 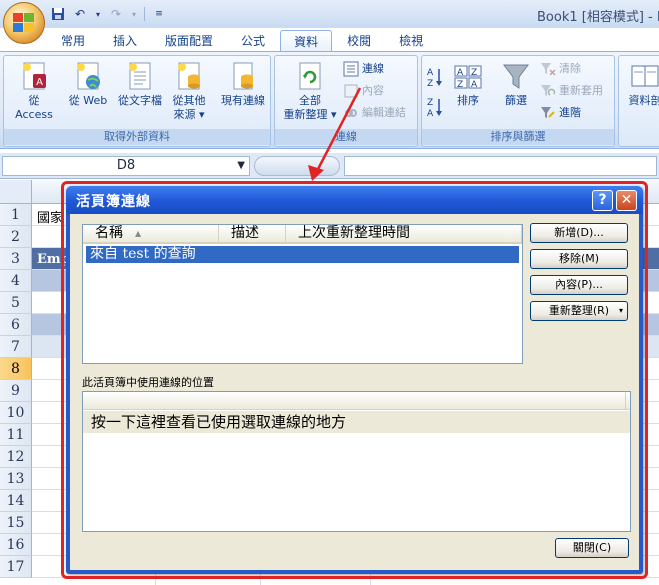 What do you see at coordinates (16, 479) in the screenshot?
I see `row-header: 13` at bounding box center [16, 479].